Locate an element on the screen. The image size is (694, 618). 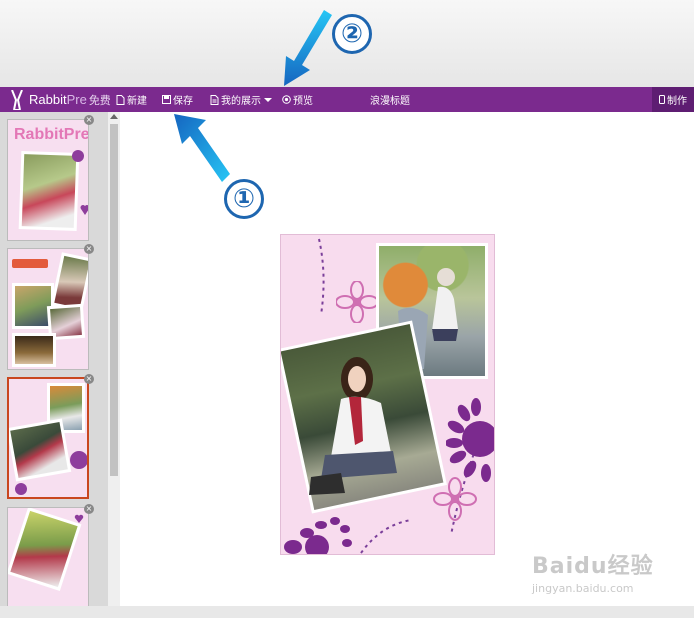
preview-button: 预览 is located at coordinates (297, 99).